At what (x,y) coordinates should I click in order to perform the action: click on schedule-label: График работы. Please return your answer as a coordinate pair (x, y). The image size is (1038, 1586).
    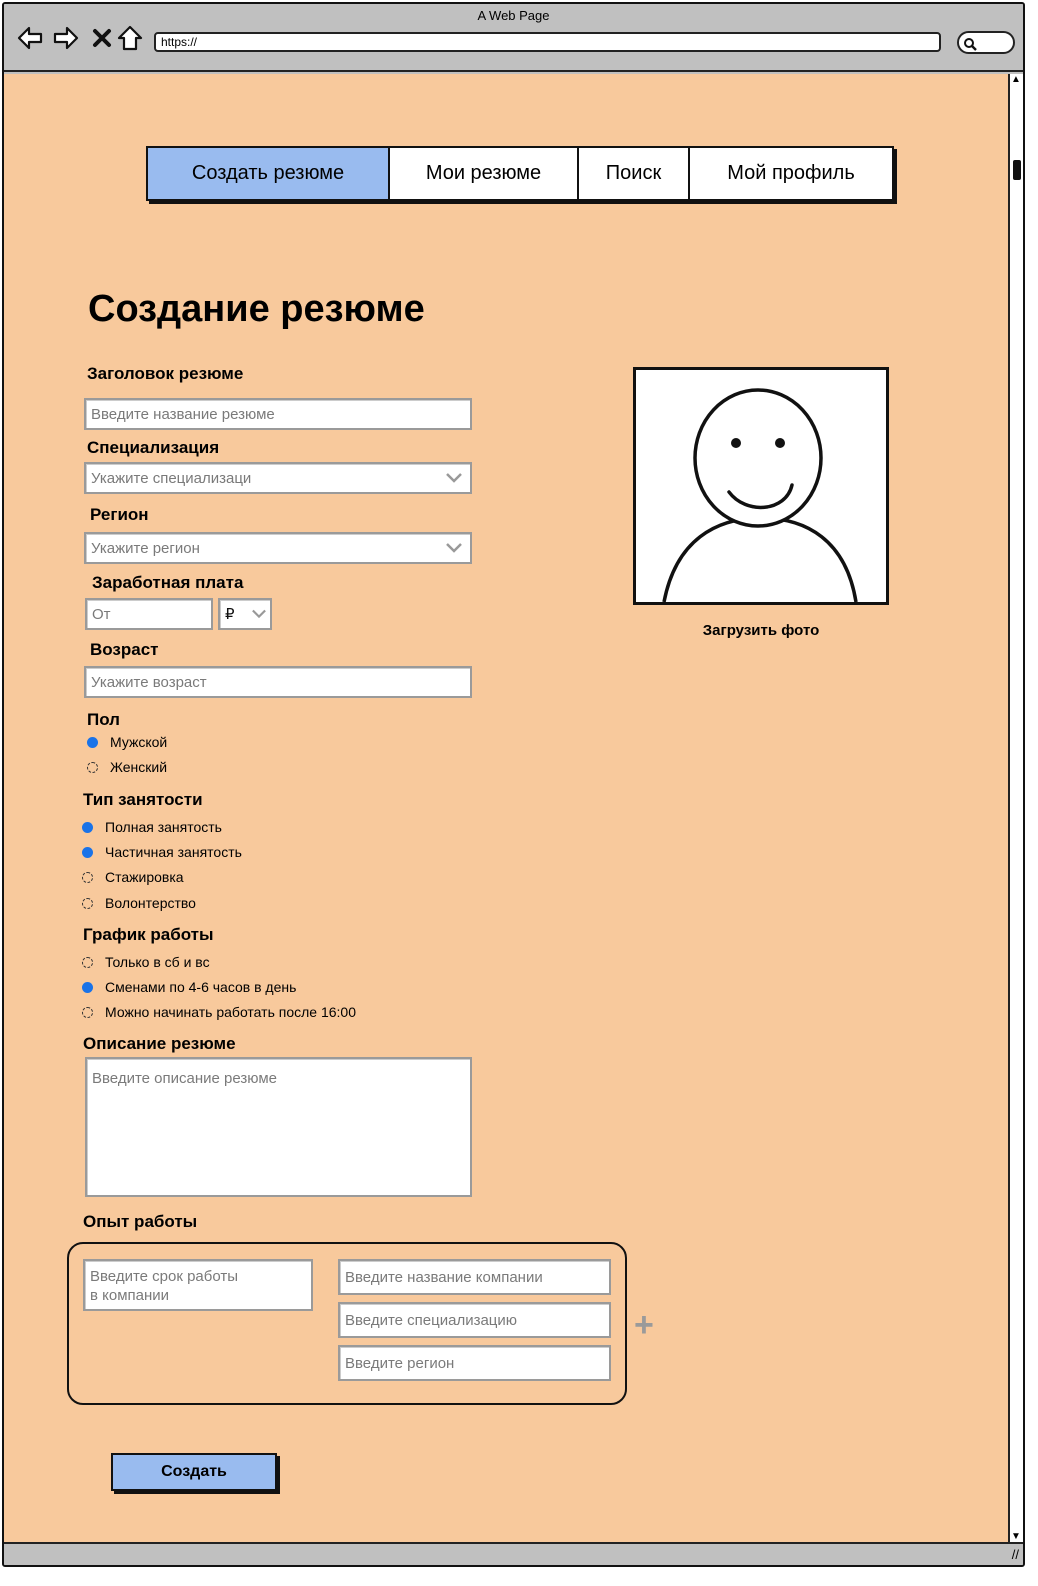
    Looking at the image, I should click on (148, 934).